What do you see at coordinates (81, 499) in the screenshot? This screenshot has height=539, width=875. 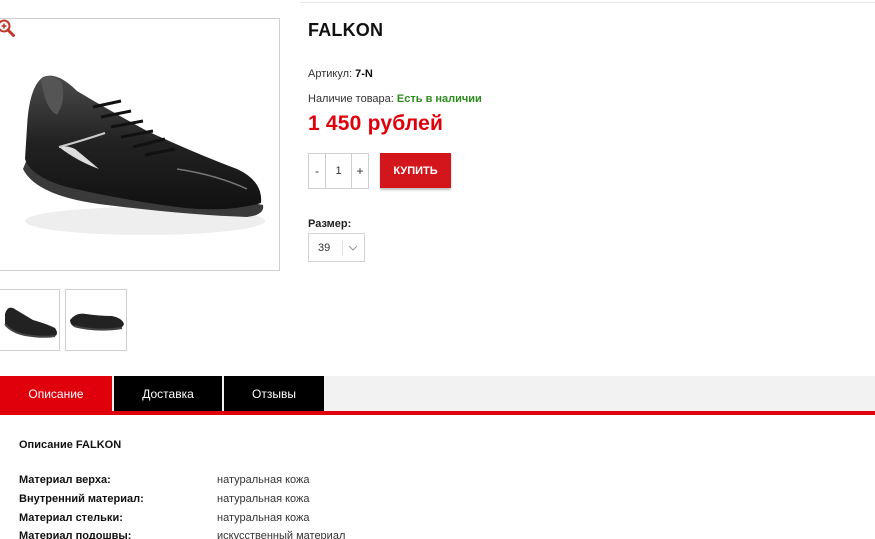 I see `spec-key: Внутренний материал:` at bounding box center [81, 499].